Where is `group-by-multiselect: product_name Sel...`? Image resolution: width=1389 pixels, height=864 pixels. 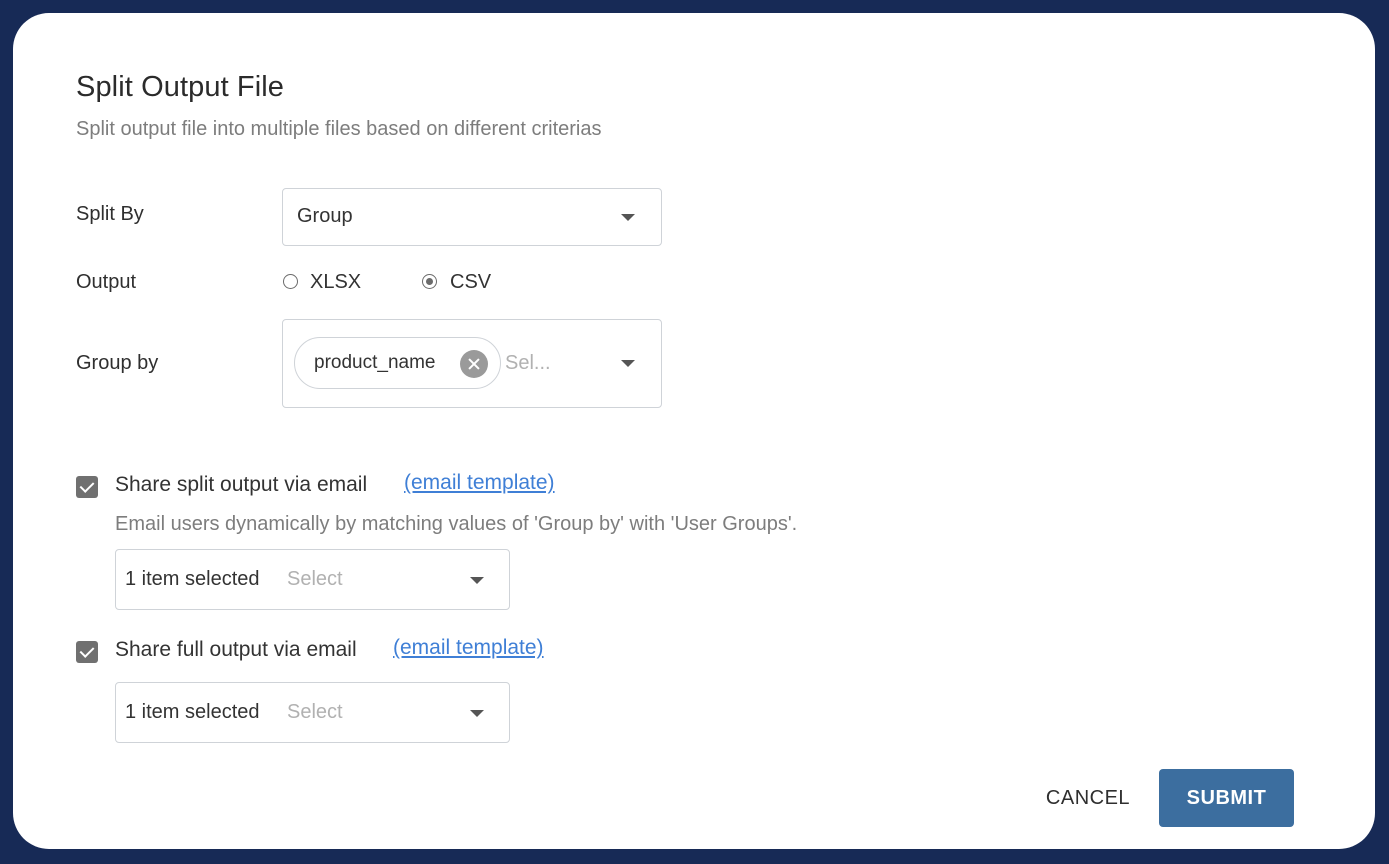
group-by-multiselect: product_name Sel... is located at coordinates (472, 363).